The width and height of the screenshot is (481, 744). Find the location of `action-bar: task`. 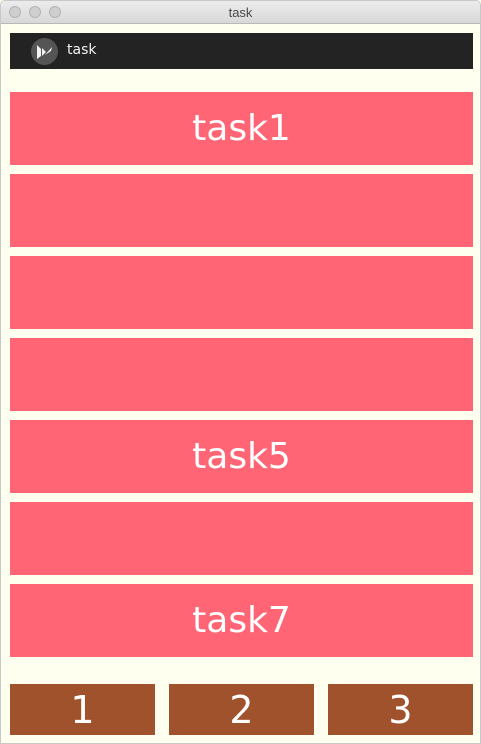

action-bar: task is located at coordinates (241, 51).